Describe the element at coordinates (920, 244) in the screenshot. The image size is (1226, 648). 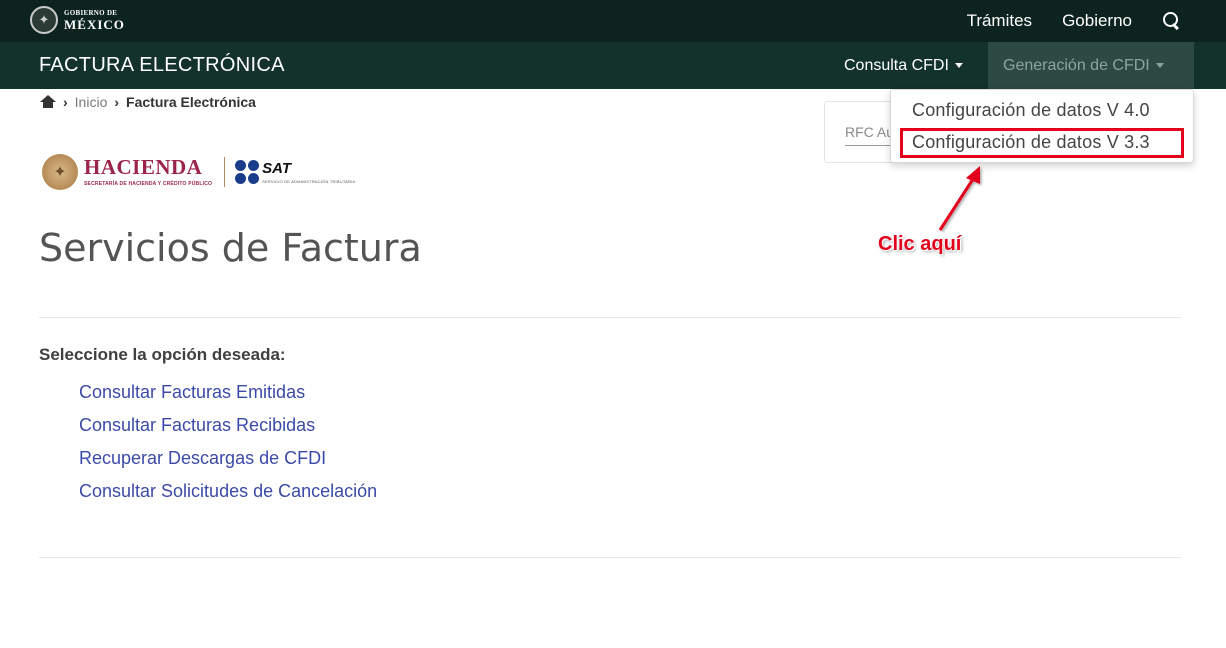
I see `annotation-clic-aqui: Clic aquí` at that location.